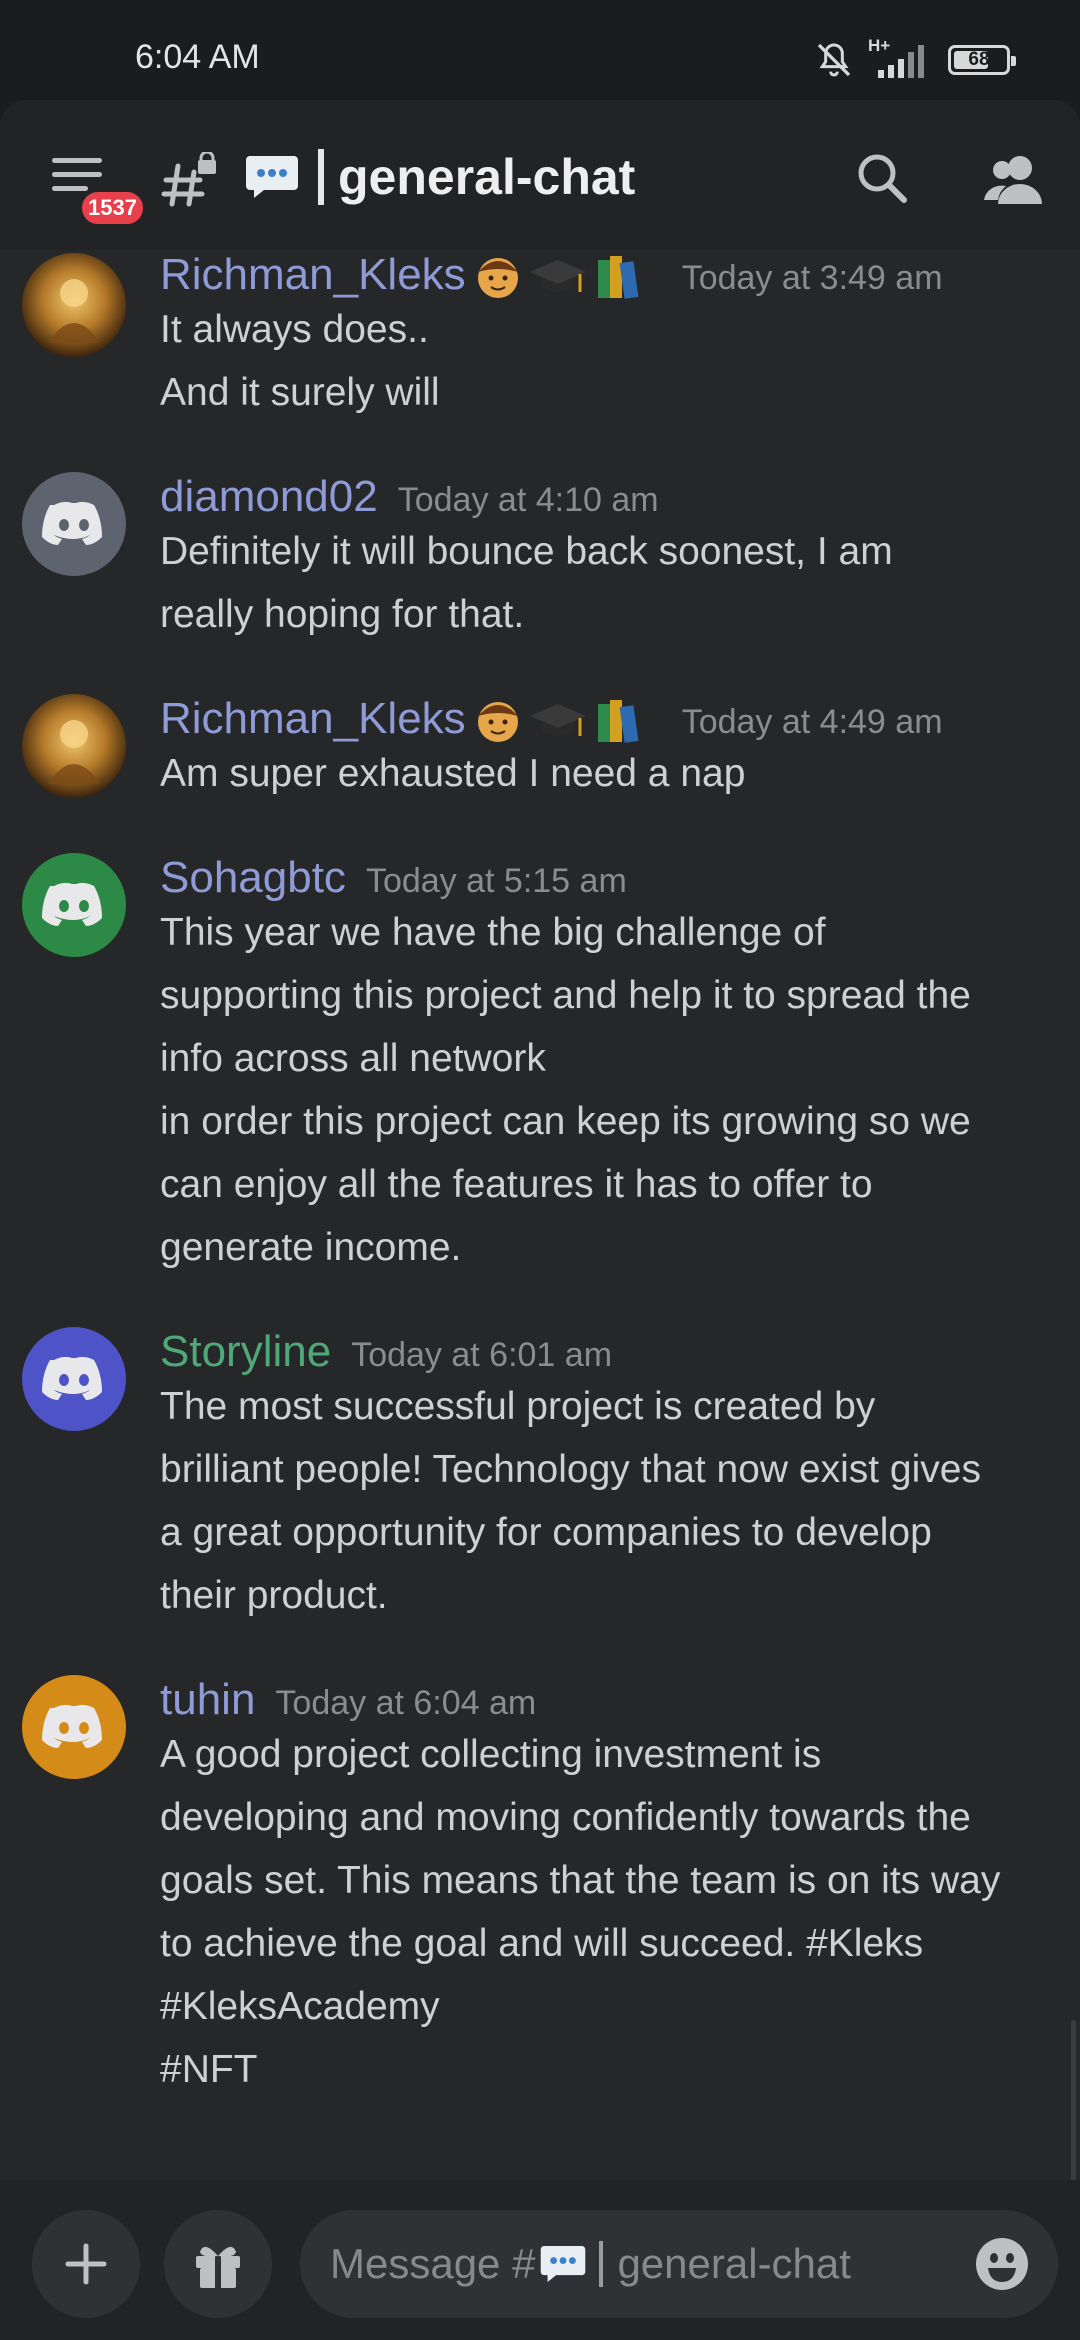 This screenshot has height=2340, width=1080. I want to click on plus-icon, so click(86, 2264).